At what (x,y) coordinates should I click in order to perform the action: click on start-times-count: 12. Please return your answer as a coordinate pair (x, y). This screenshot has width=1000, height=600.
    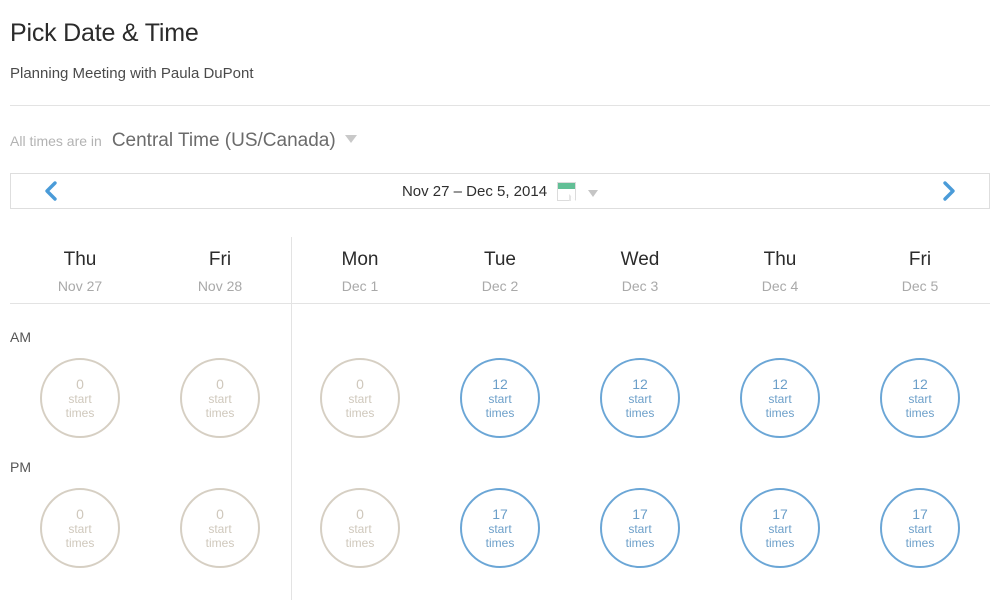
    Looking at the image, I should click on (640, 384).